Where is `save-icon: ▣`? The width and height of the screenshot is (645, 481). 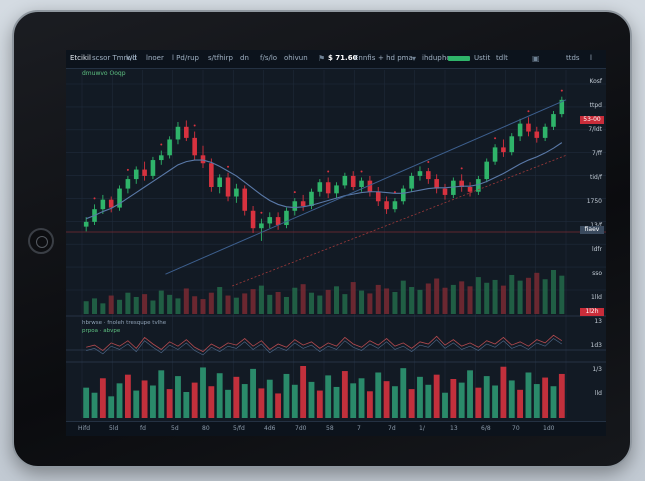 save-icon: ▣ is located at coordinates (536, 58).